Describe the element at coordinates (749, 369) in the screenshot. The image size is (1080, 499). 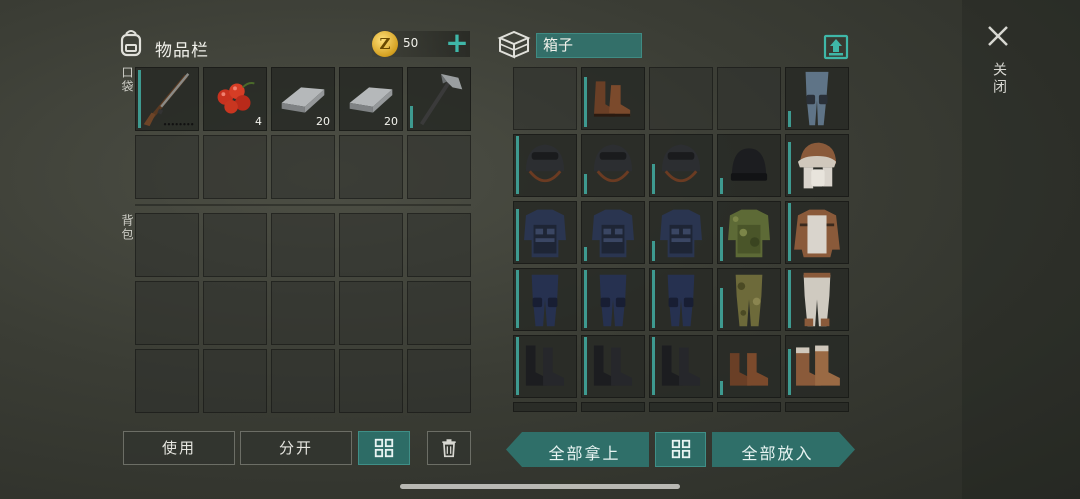
I see `brown-boots-icon` at that location.